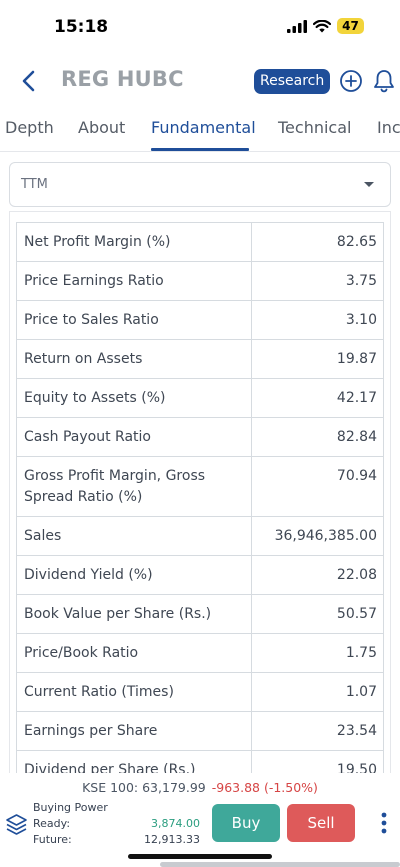  I want to click on table-row: Price to Sales Ratio 3.10, so click(199, 320).